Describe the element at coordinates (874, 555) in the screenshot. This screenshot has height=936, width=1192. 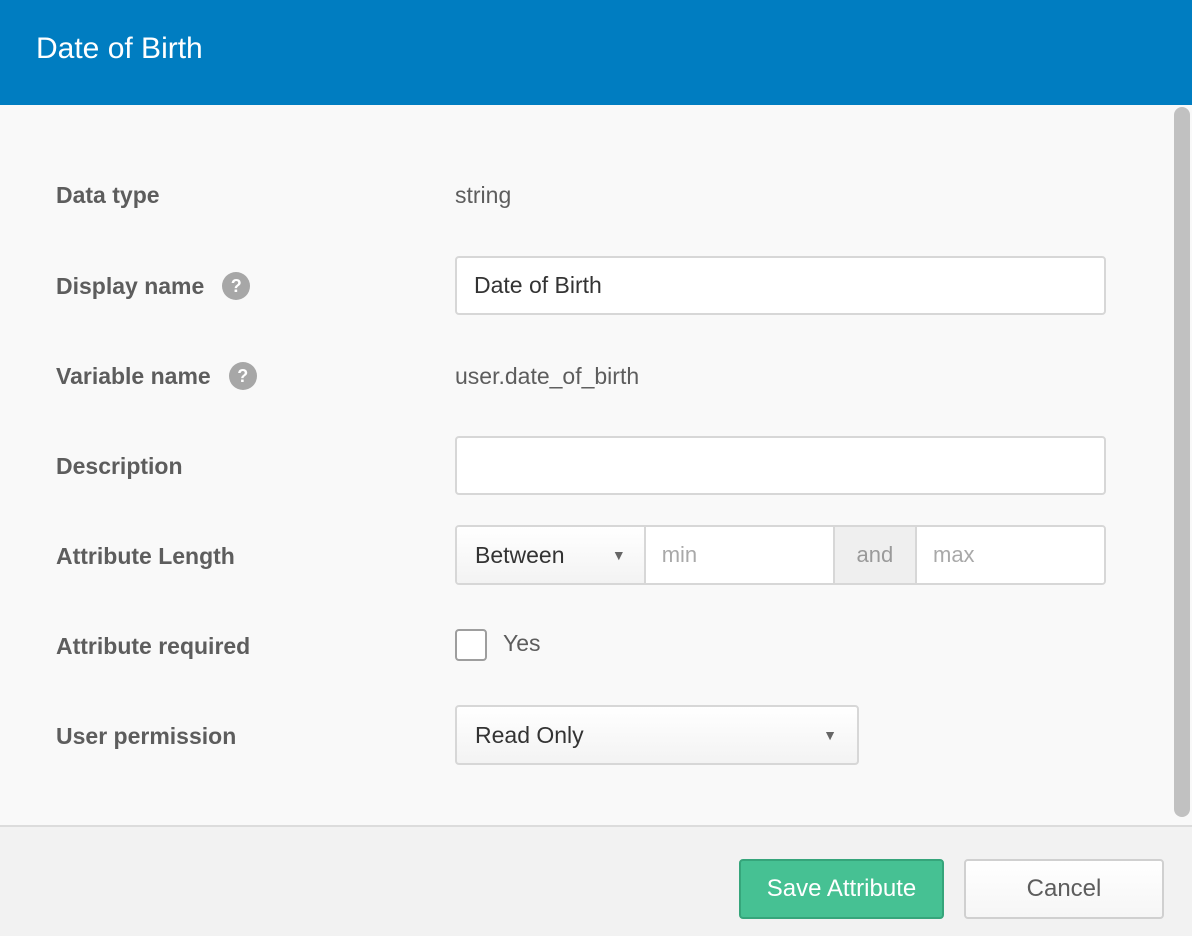
I see `length-and-addon: and` at that location.